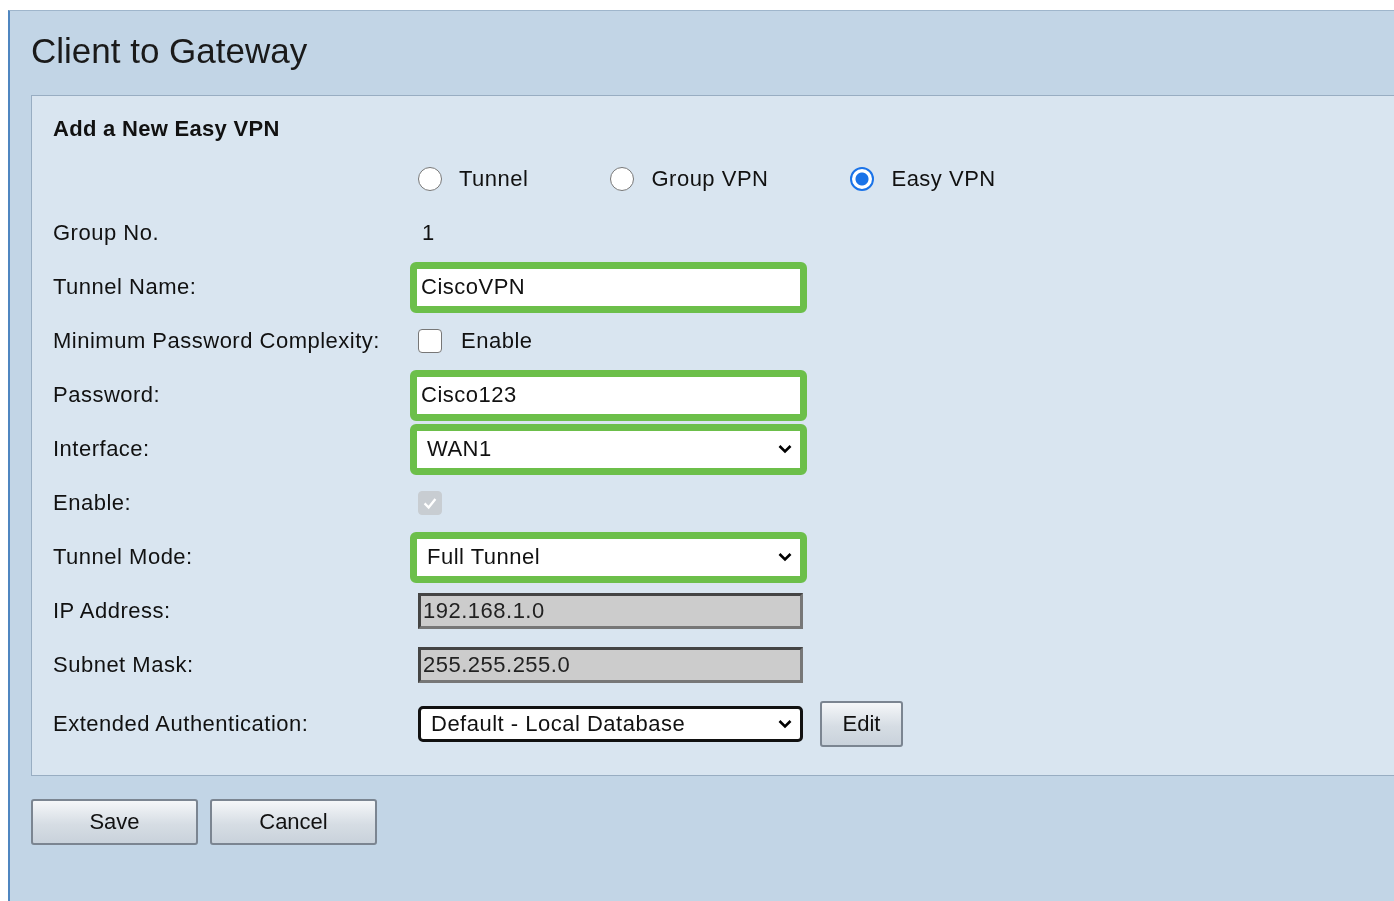 This screenshot has width=1394, height=901. I want to click on checkbox, so click(430, 341).